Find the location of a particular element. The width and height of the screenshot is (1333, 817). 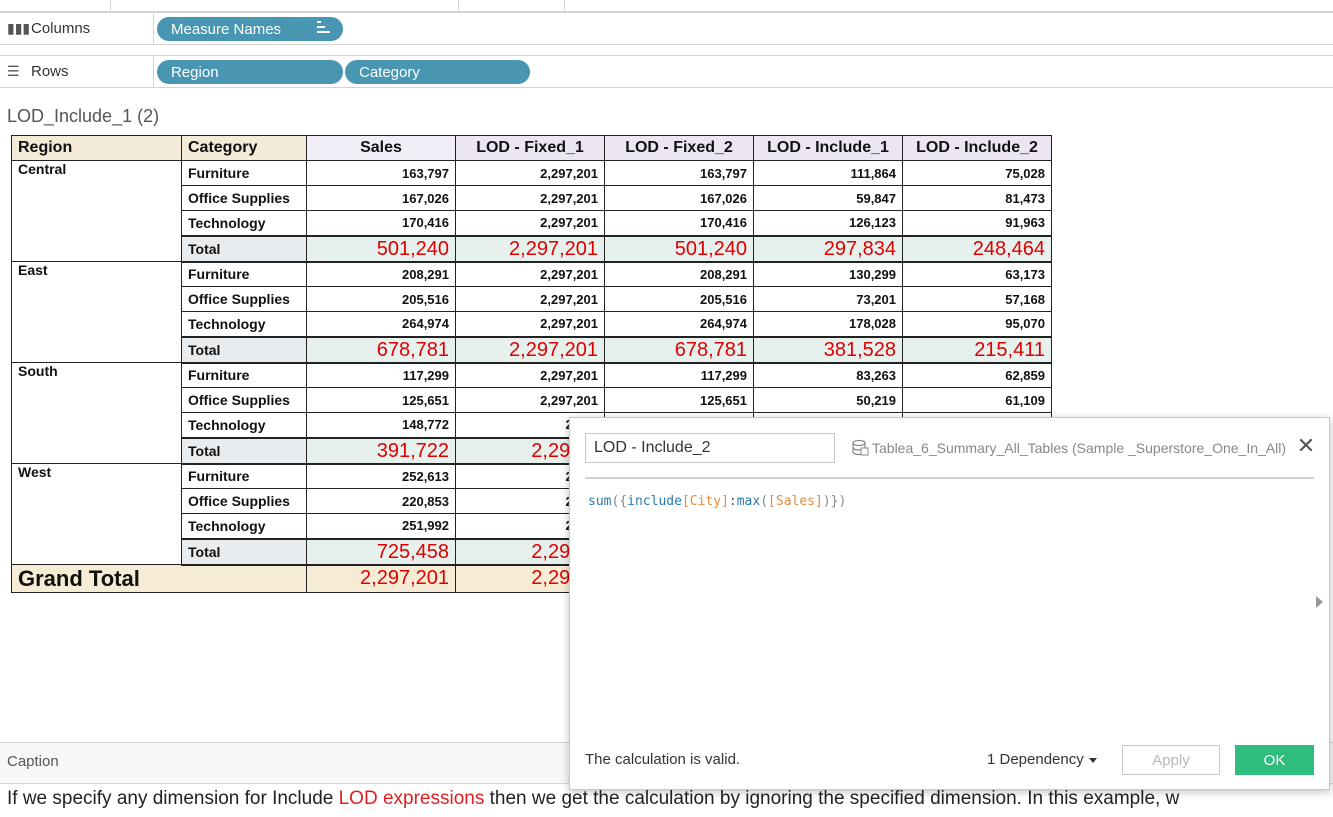

sales-value: 167,026 is located at coordinates (381, 198).